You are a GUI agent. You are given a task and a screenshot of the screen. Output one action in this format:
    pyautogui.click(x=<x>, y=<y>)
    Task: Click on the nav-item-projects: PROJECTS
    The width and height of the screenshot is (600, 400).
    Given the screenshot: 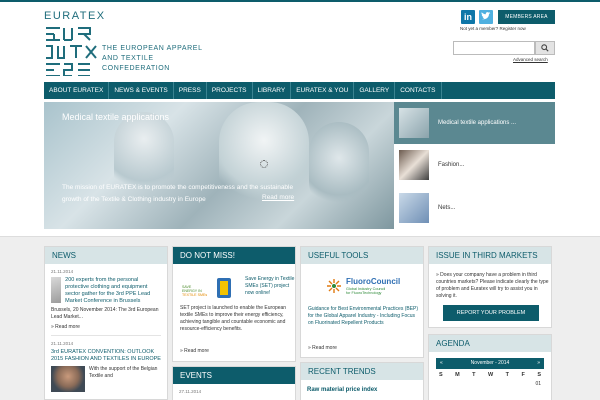 What is the action you would take?
    pyautogui.click(x=230, y=90)
    